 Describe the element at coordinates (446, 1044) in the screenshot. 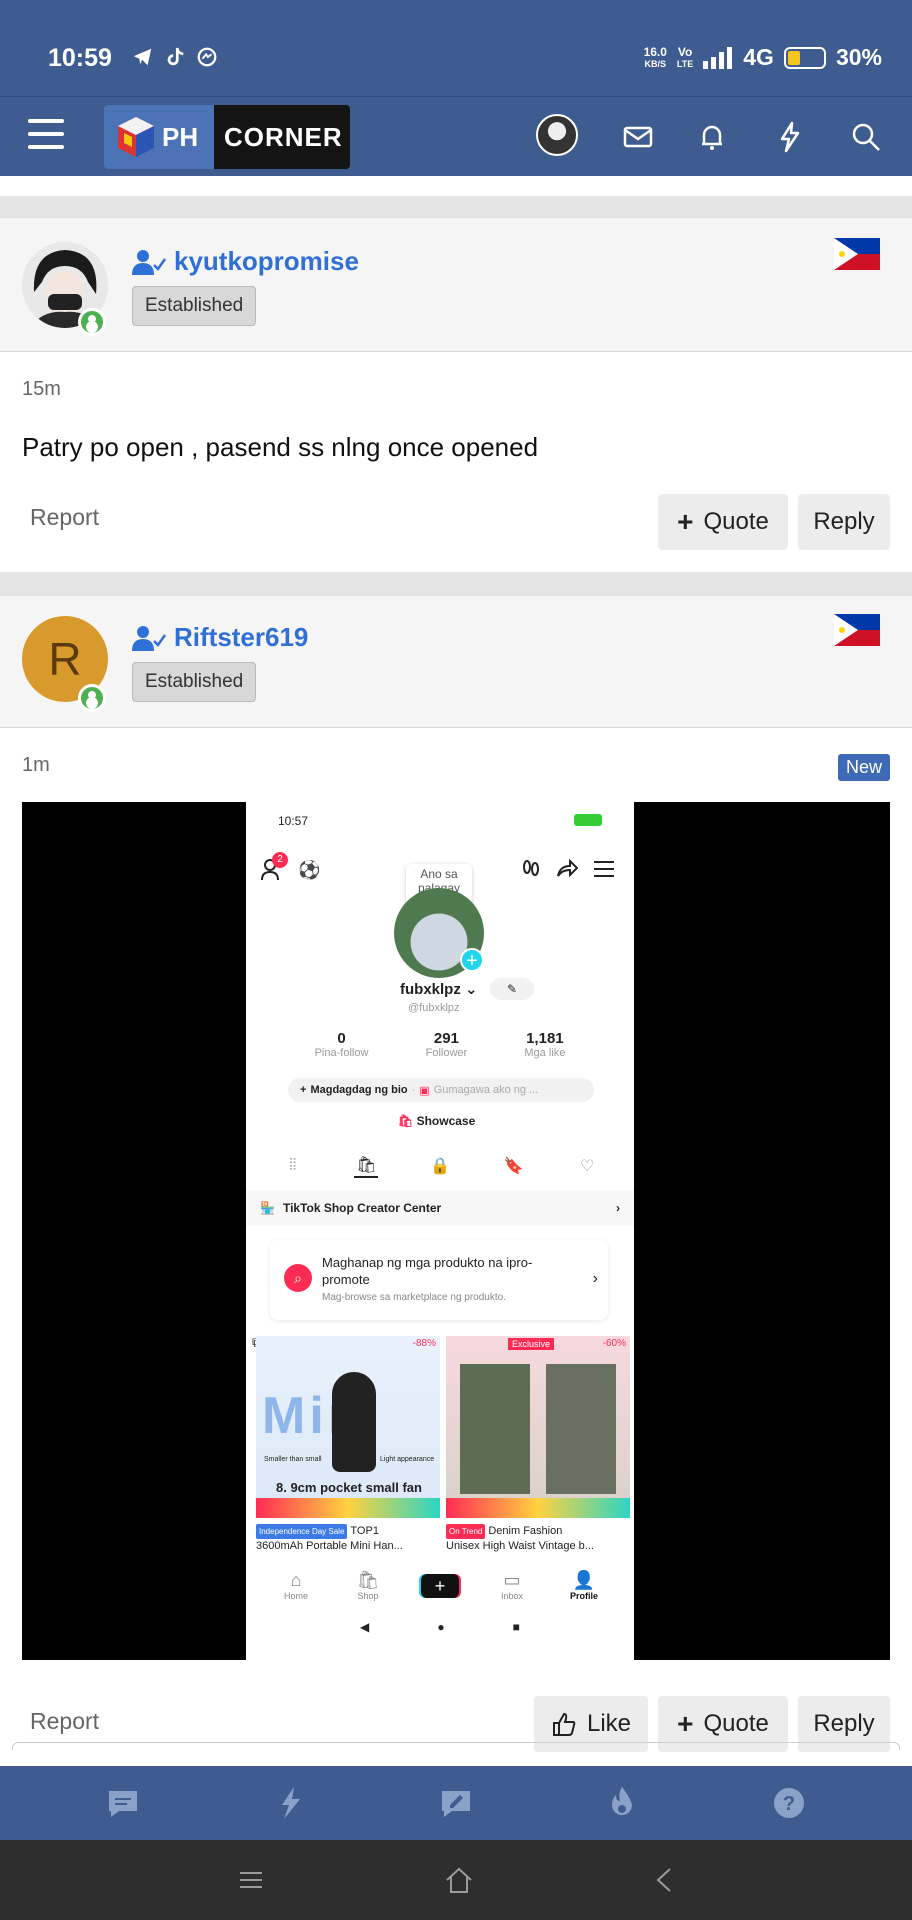

I see `stat-followers: 291 Follower` at that location.